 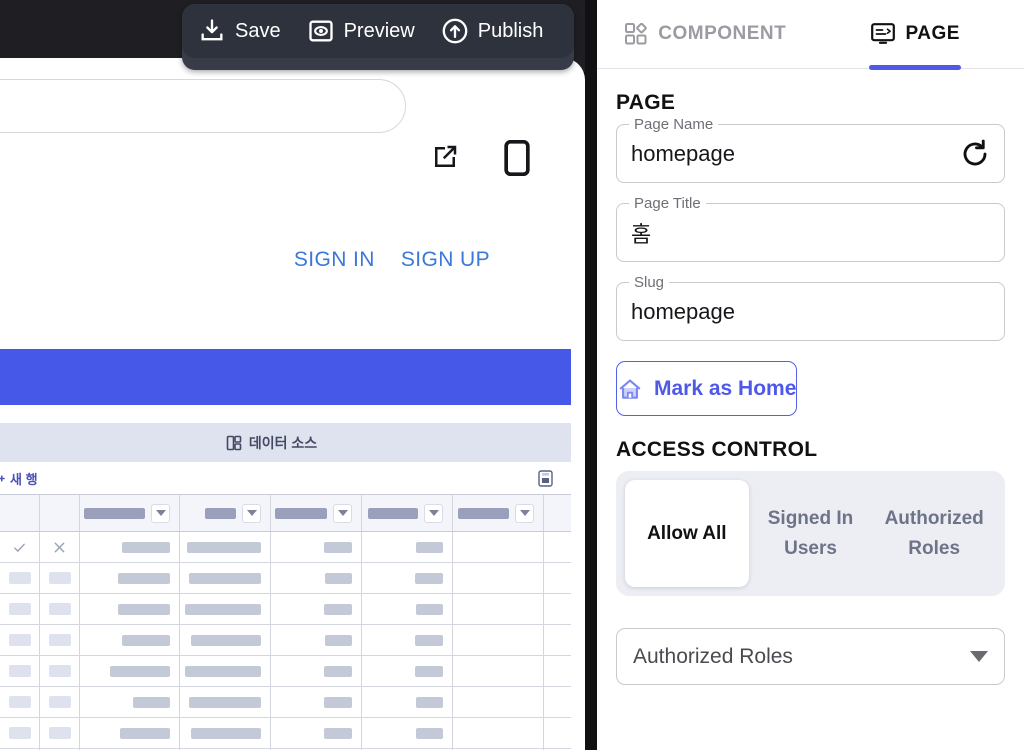 What do you see at coordinates (20, 547) in the screenshot?
I see `accept-row-button` at bounding box center [20, 547].